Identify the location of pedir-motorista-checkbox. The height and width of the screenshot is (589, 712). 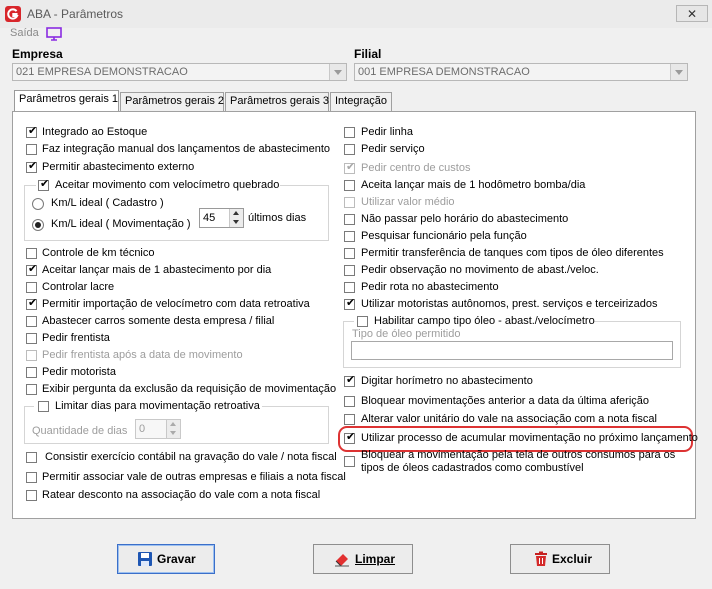
(31, 372).